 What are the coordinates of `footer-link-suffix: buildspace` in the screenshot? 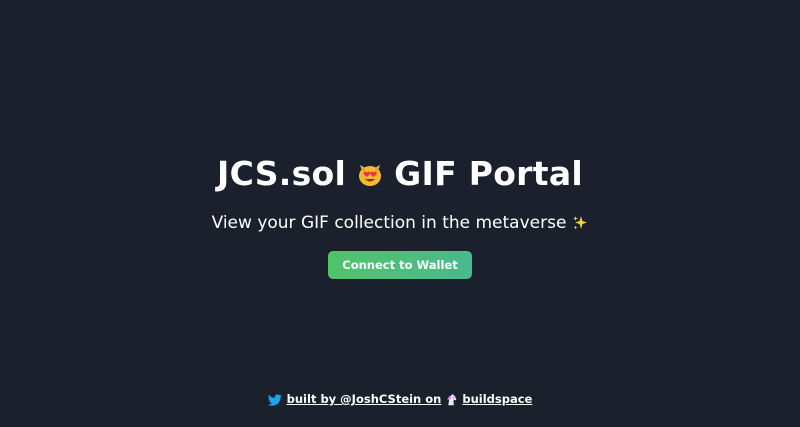 It's located at (497, 399).